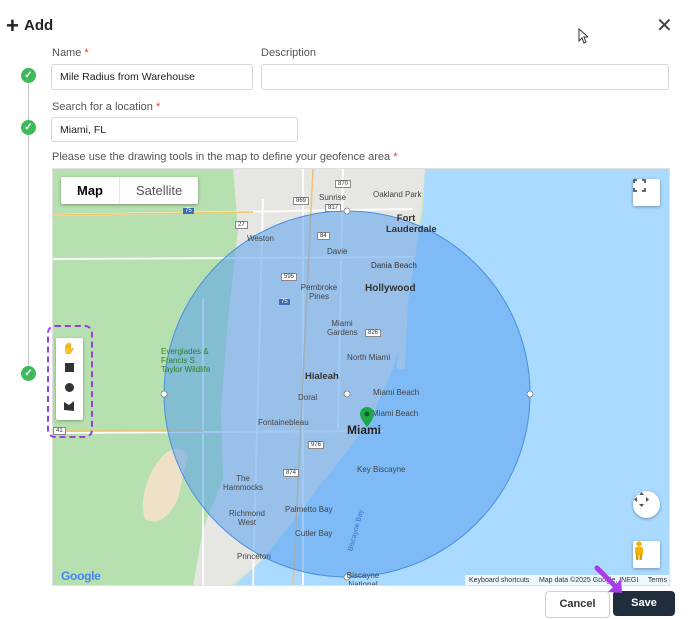 The image size is (688, 619). Describe the element at coordinates (319, 292) in the screenshot. I see `map-label: Pembroke Pines` at that location.